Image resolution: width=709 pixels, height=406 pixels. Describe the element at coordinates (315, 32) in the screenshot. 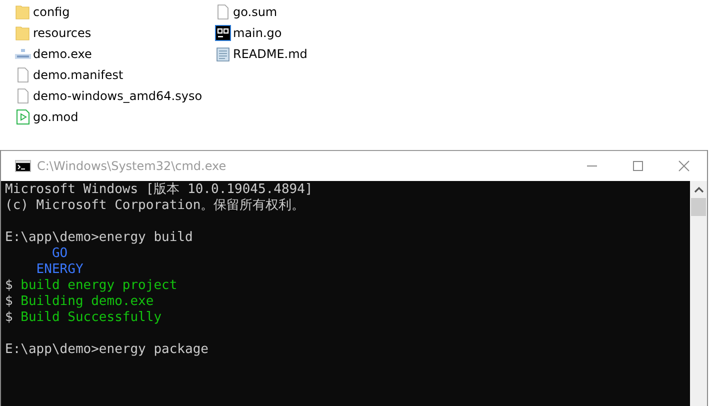

I see `file-item: main.go` at that location.